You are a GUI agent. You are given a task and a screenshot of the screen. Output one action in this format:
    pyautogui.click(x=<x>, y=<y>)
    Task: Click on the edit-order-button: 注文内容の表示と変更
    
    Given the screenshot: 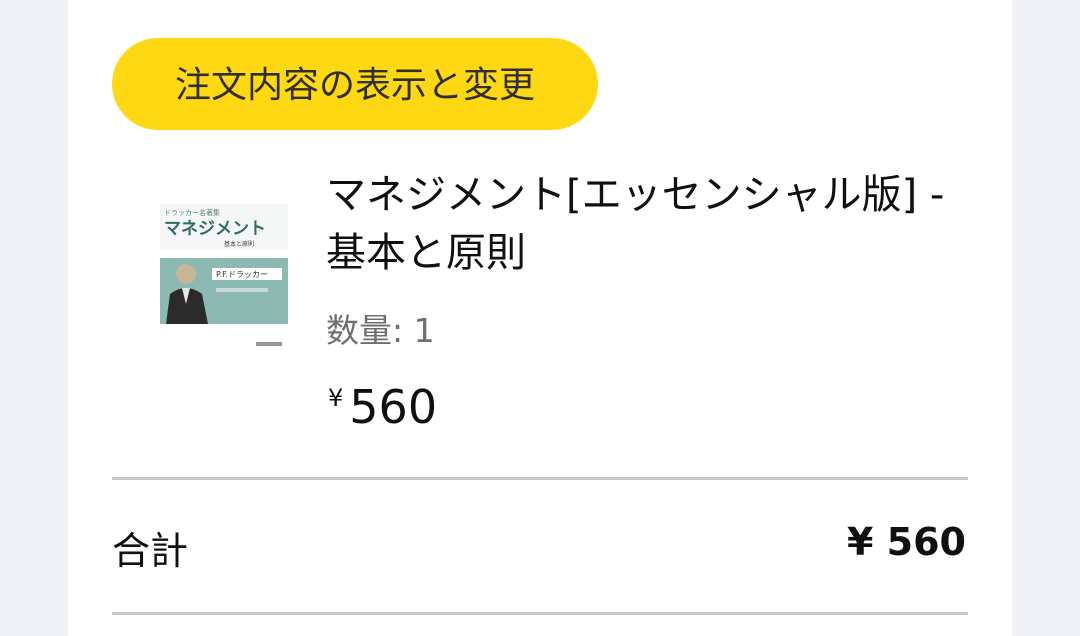 What is the action you would take?
    pyautogui.click(x=355, y=84)
    